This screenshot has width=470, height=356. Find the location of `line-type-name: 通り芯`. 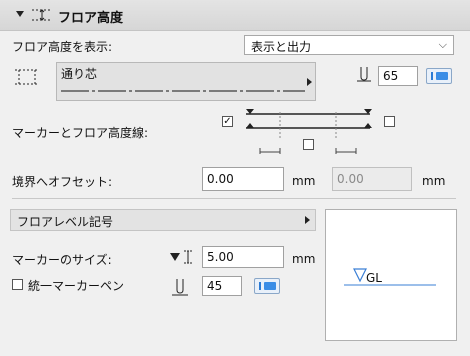

line-type-name: 通り芯 is located at coordinates (79, 74).